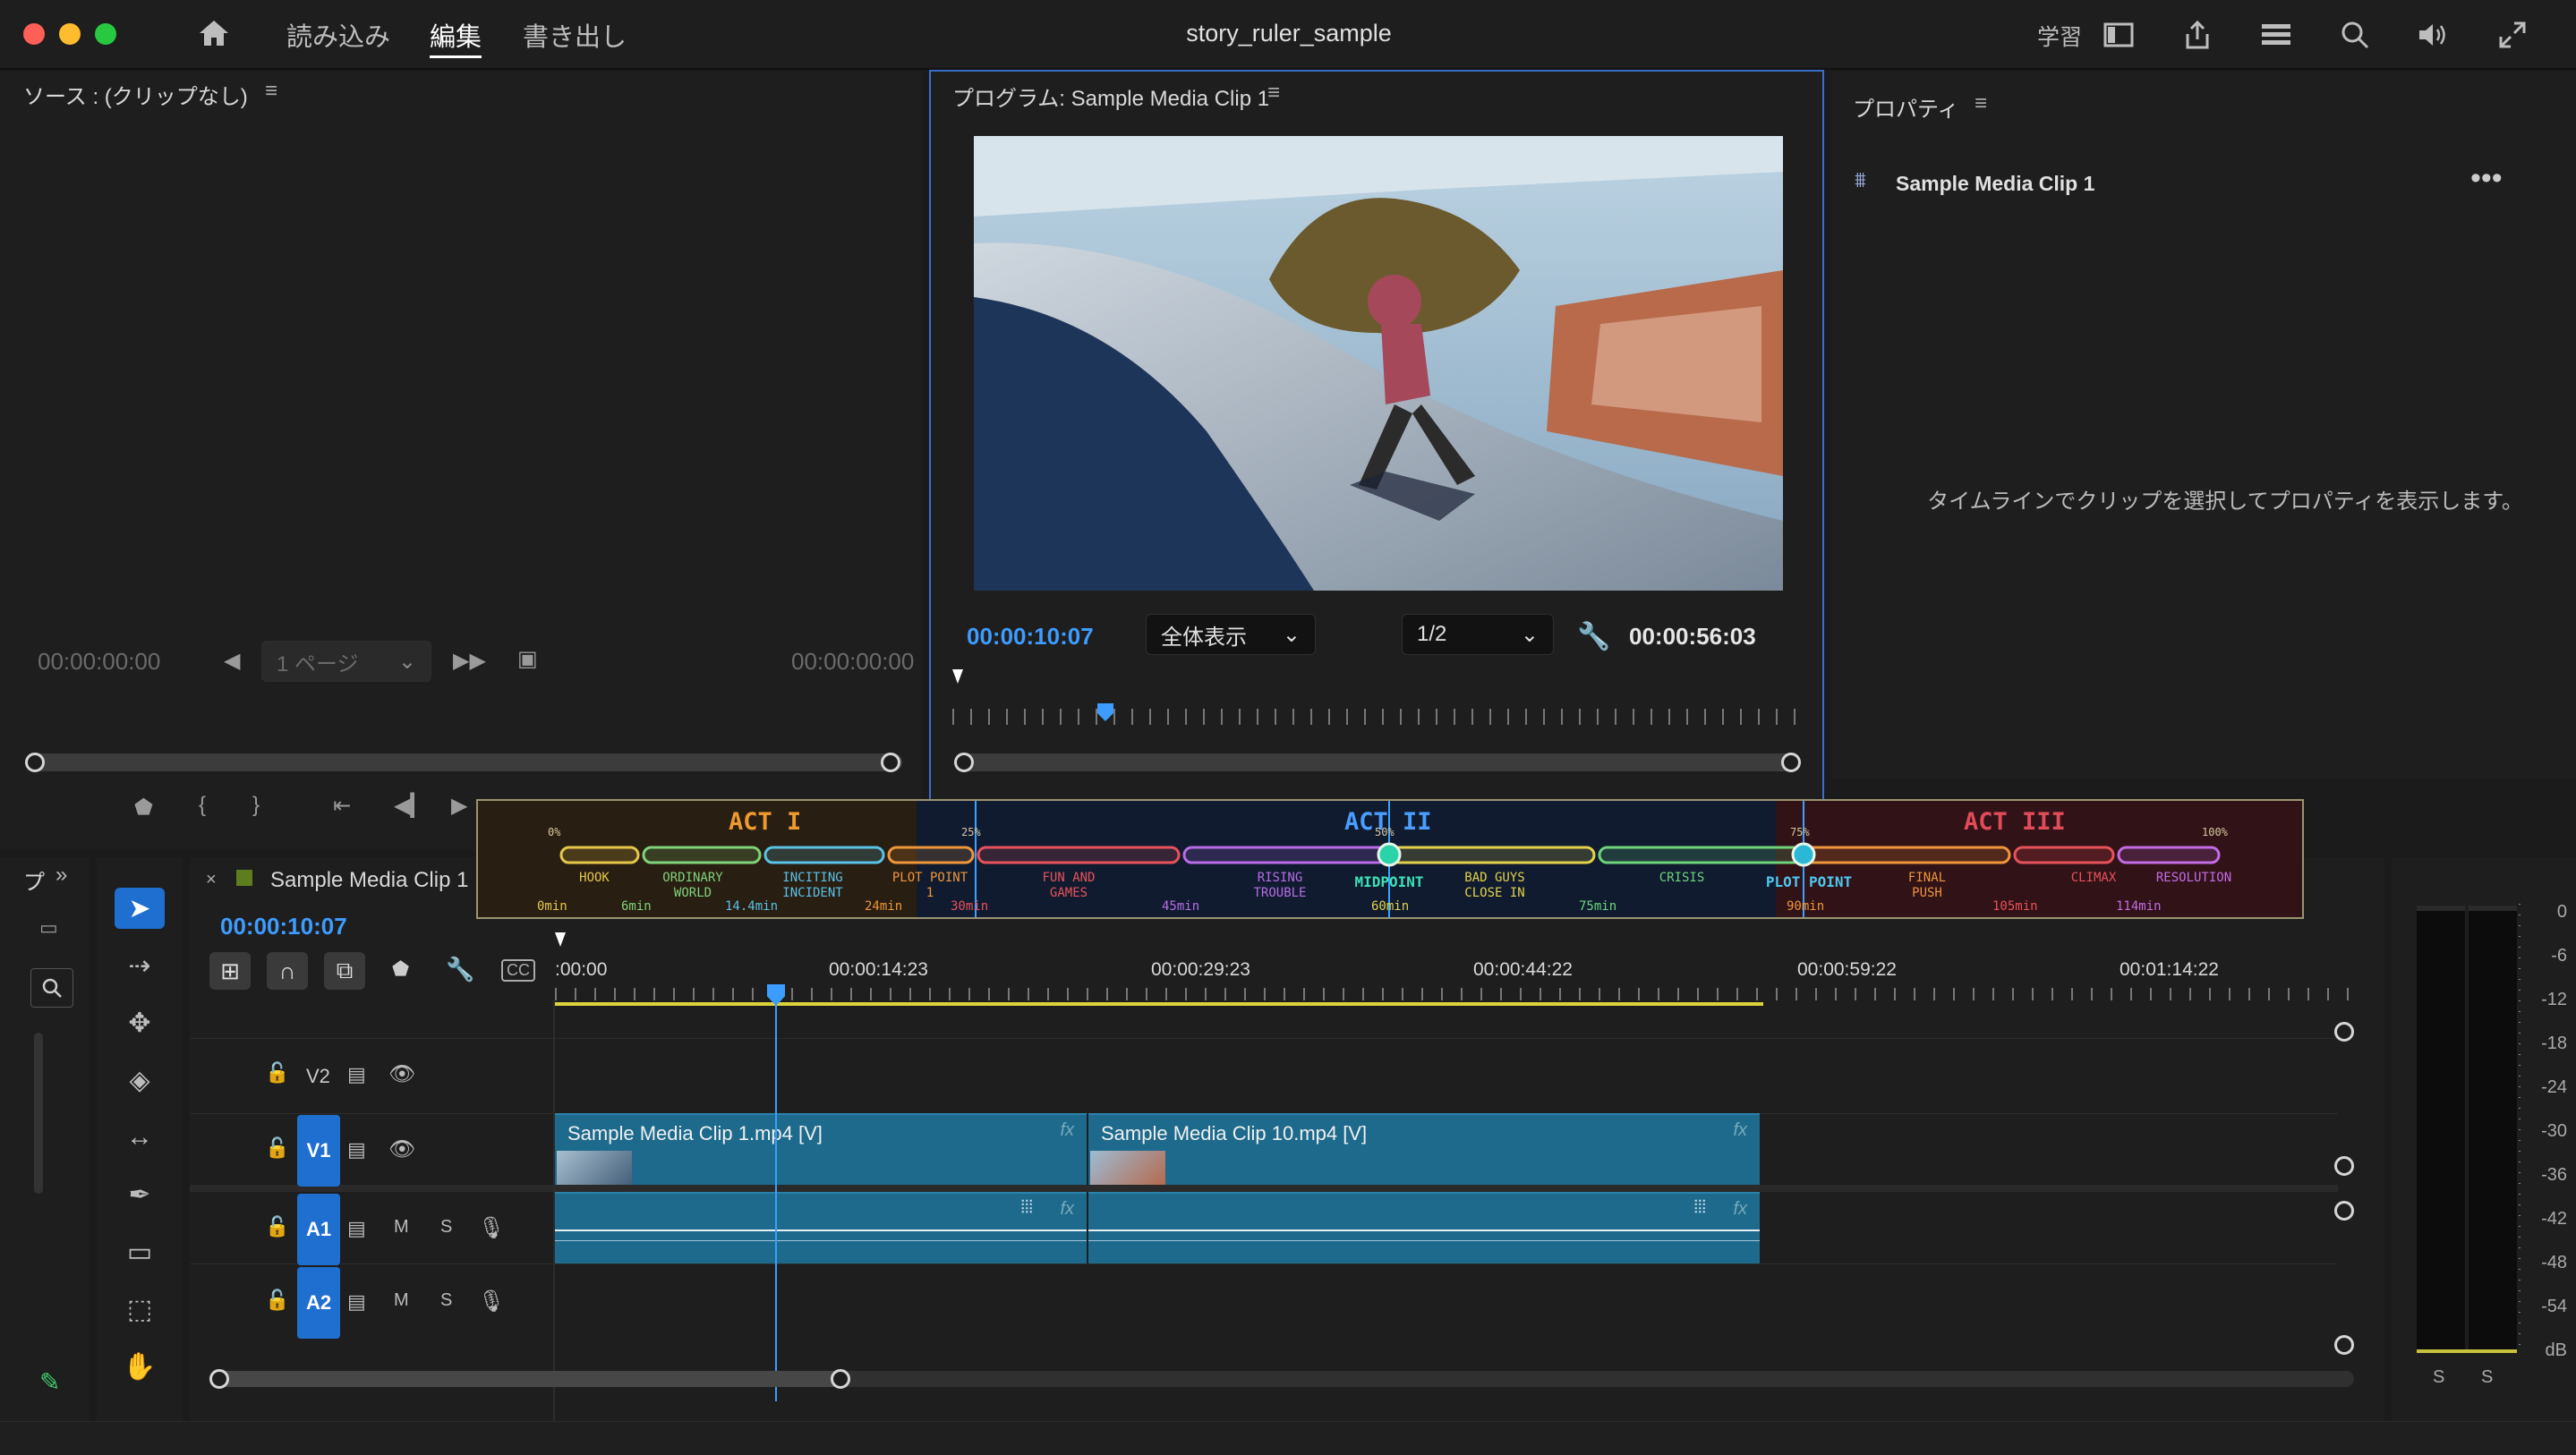  Describe the element at coordinates (1378, 717) in the screenshot. I see `program-time-ruler` at that location.